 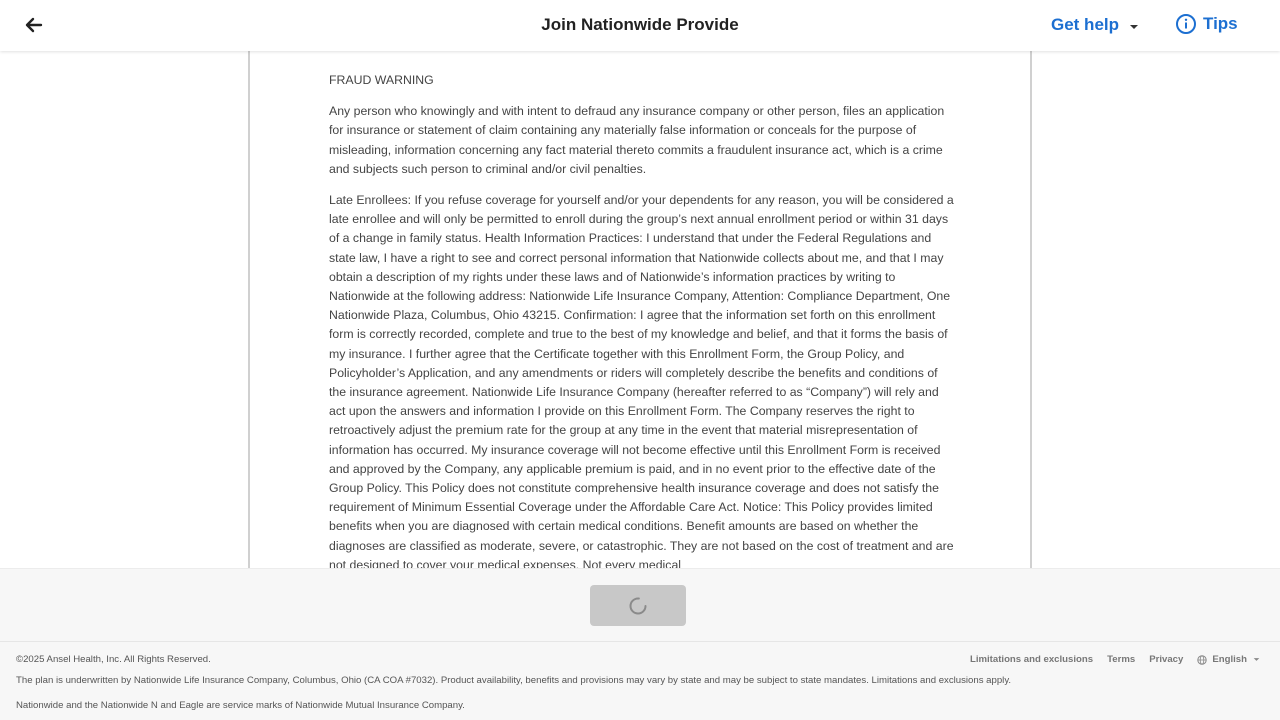 What do you see at coordinates (381, 80) in the screenshot?
I see `fraud-warning-heading: FRAUD WARNING` at bounding box center [381, 80].